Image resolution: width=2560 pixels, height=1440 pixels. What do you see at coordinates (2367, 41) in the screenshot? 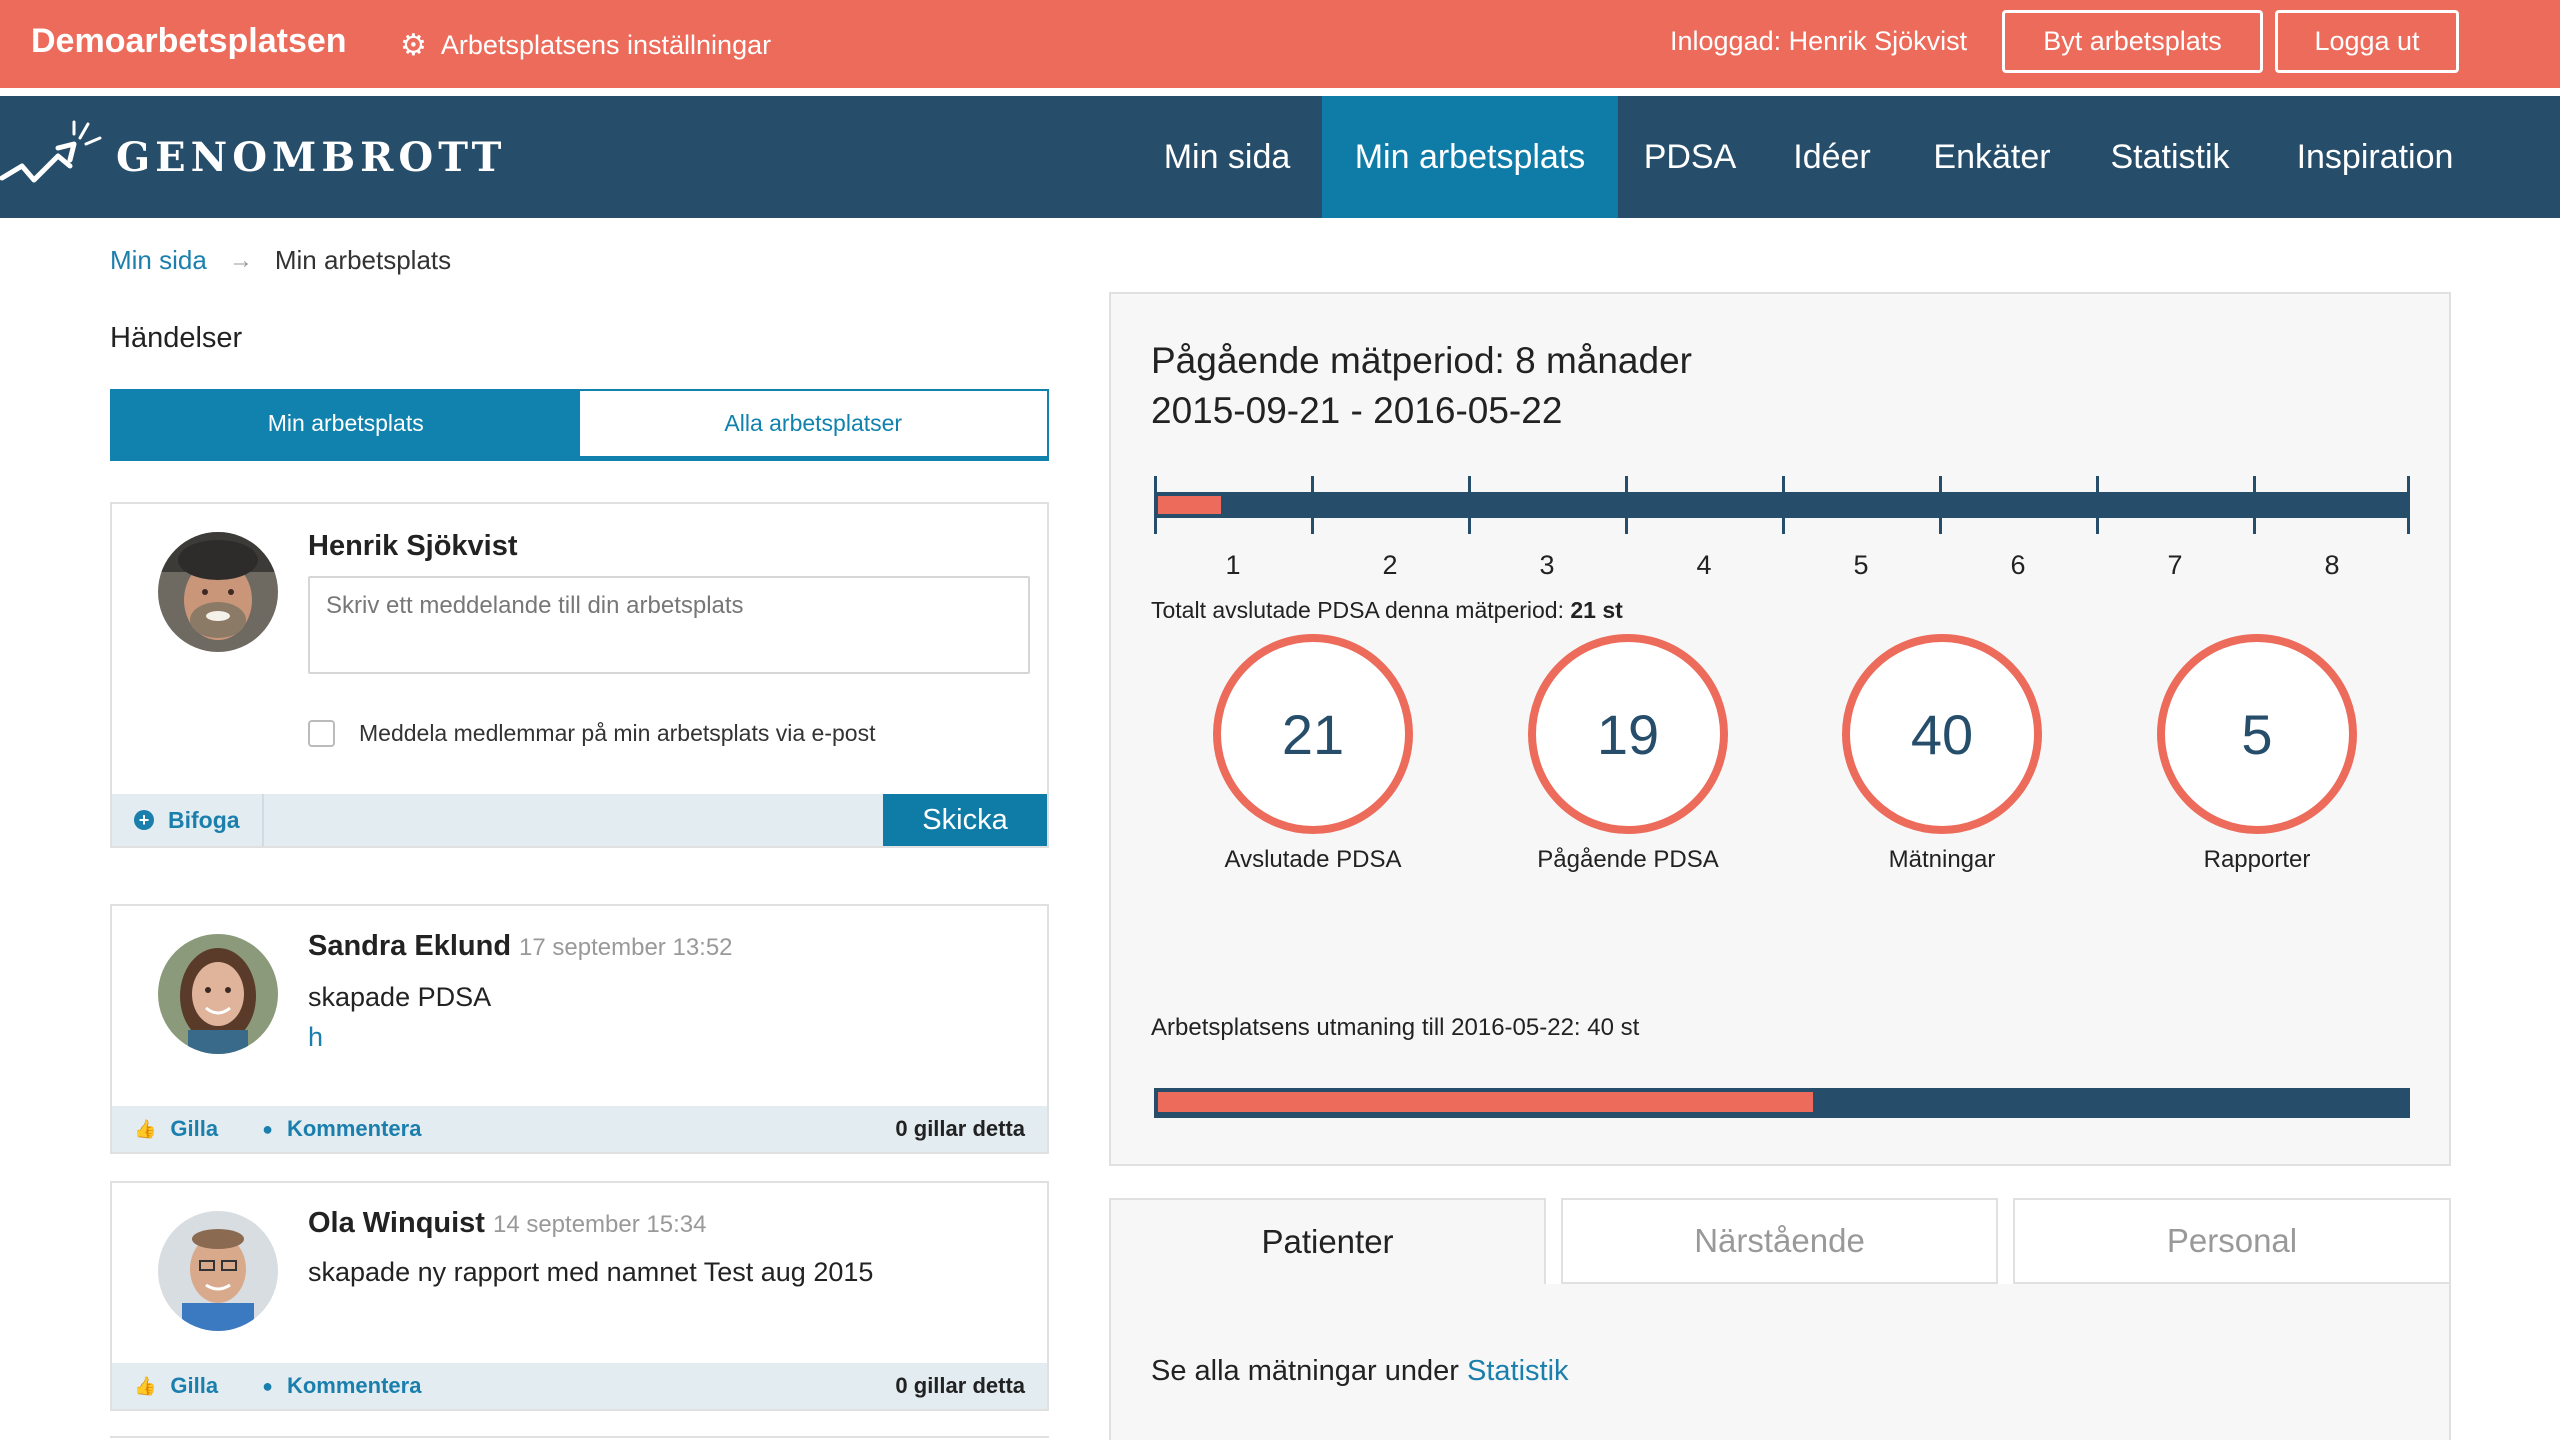
I see `logout-button: Logga ut` at bounding box center [2367, 41].